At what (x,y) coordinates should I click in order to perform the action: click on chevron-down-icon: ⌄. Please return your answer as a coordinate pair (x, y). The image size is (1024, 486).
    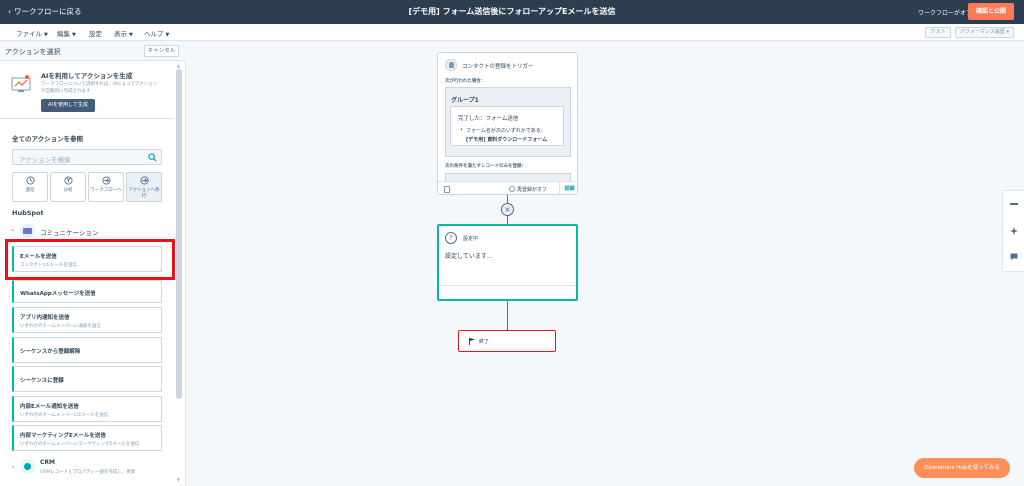
    Looking at the image, I should click on (13, 229).